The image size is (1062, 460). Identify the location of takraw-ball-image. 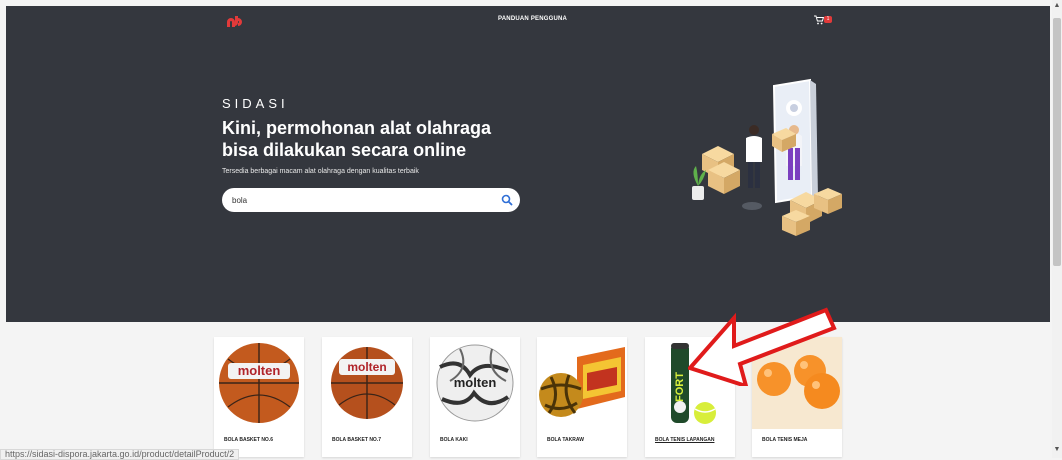
(582, 382).